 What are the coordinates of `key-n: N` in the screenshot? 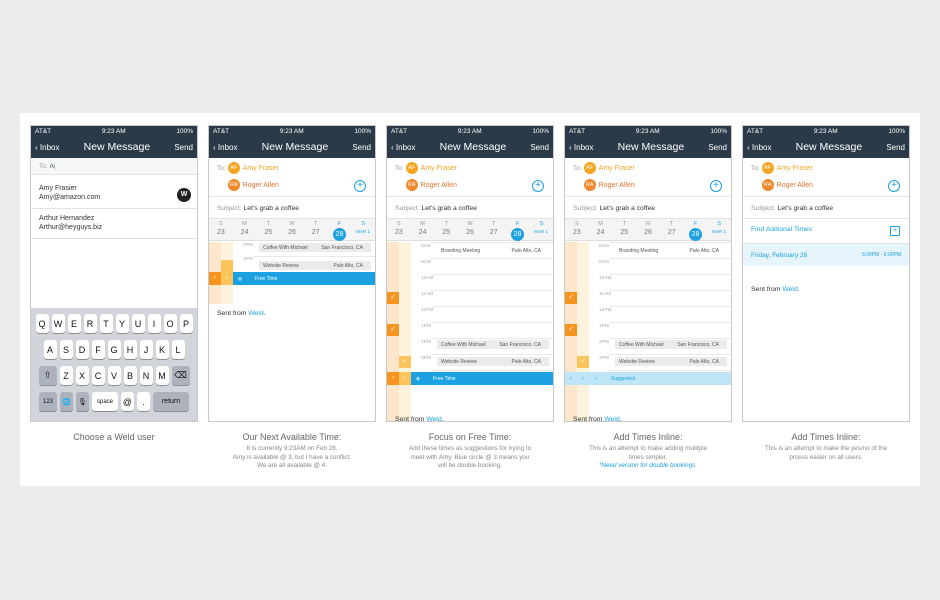 It's located at (146, 375).